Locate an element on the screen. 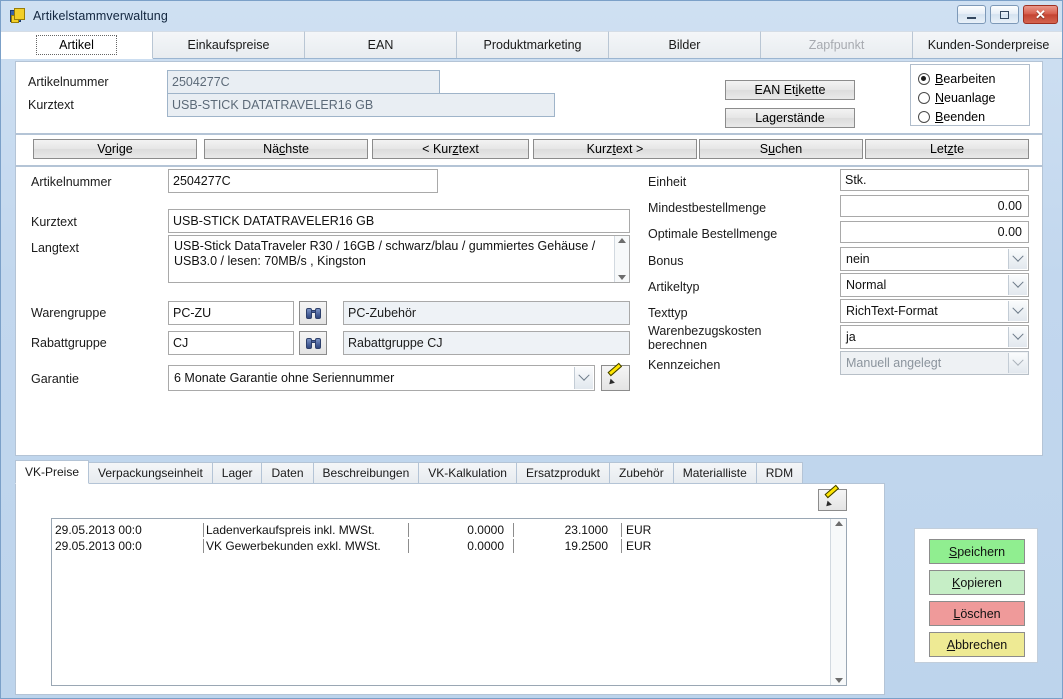 This screenshot has height=699, width=1063. price-list-scrollbar is located at coordinates (838, 602).